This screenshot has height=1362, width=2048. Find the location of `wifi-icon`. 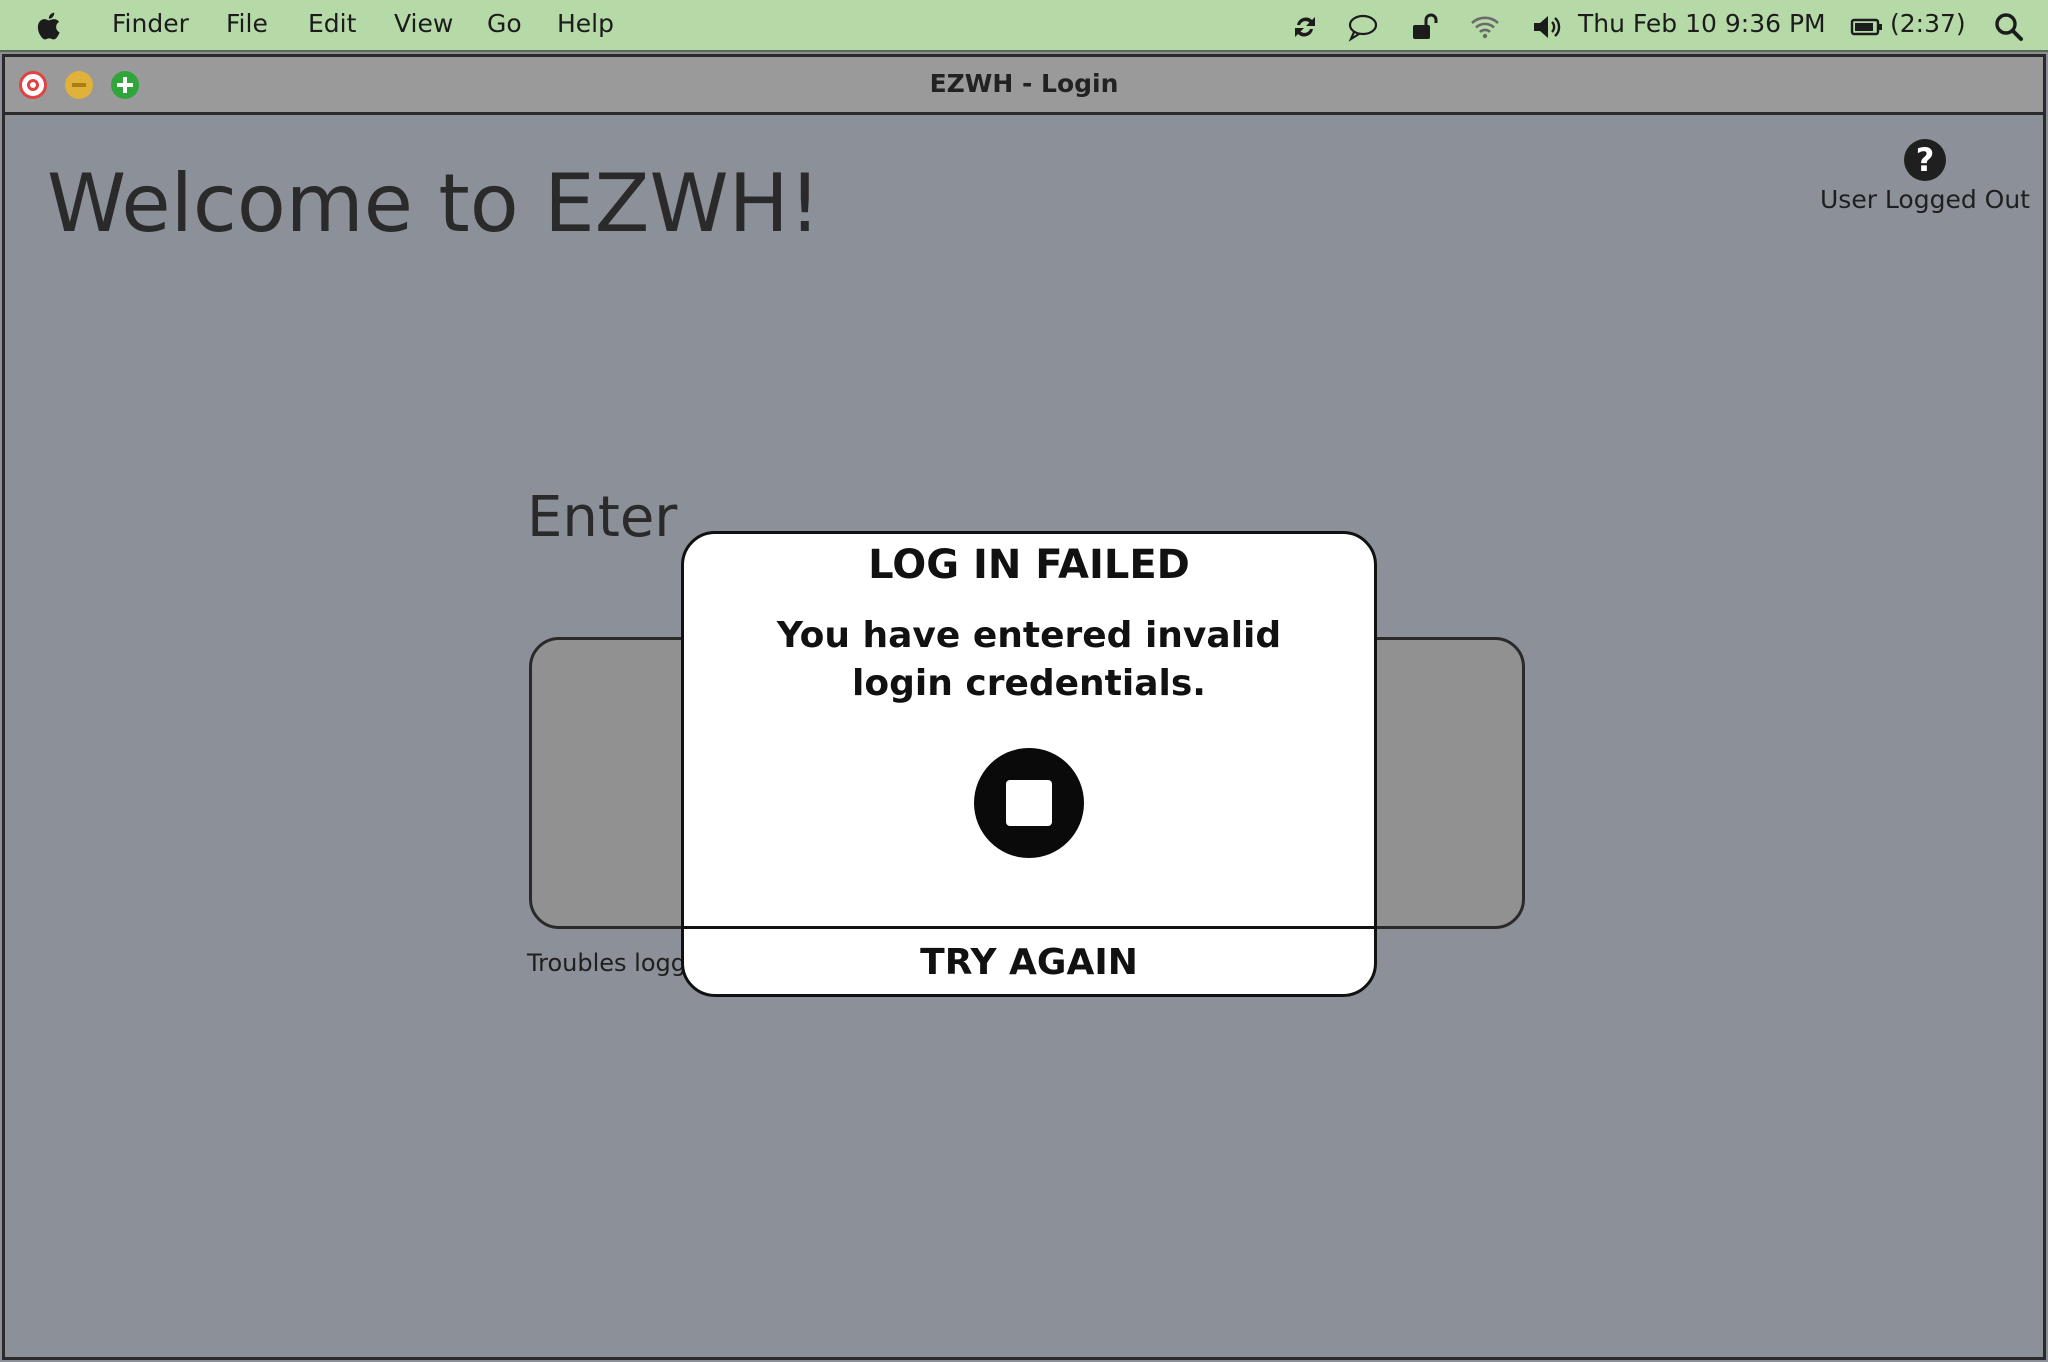

wifi-icon is located at coordinates (1485, 27).